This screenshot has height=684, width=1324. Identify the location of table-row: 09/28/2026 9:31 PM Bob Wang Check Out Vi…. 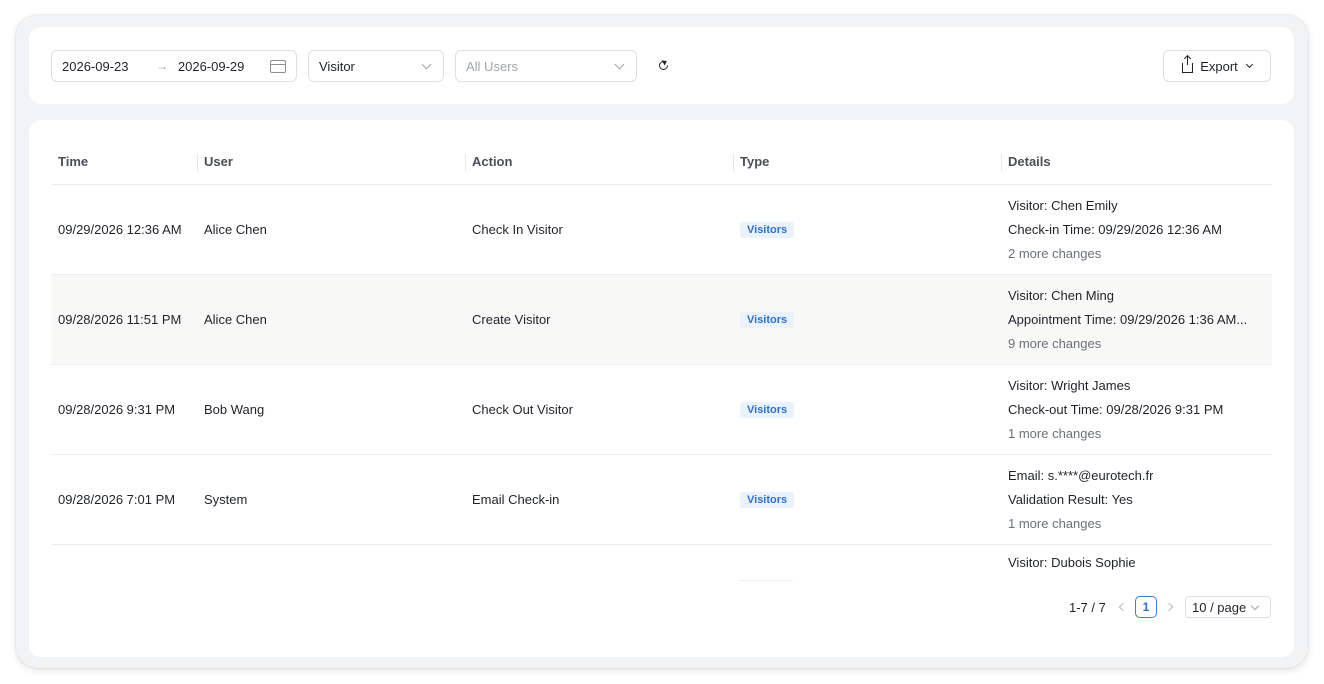
(661, 410).